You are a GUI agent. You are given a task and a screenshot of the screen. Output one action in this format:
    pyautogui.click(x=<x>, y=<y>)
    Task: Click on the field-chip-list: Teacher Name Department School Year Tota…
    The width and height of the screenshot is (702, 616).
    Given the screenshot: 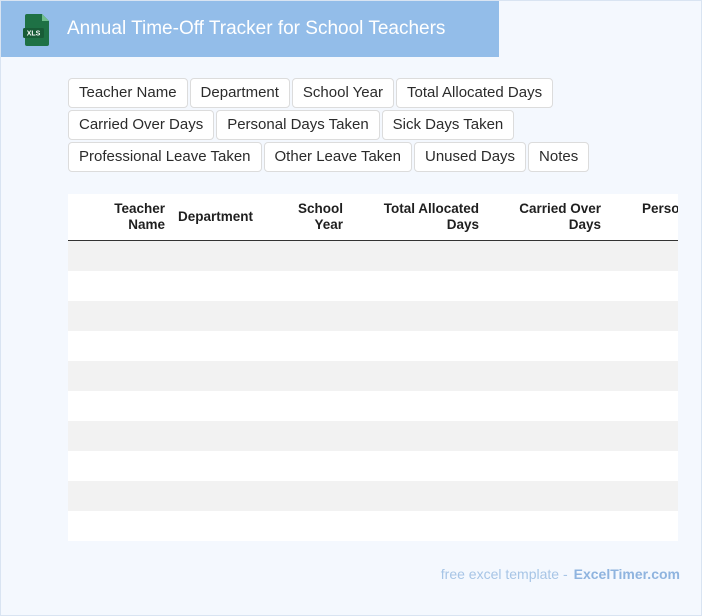 What is the action you would take?
    pyautogui.click(x=384, y=125)
    